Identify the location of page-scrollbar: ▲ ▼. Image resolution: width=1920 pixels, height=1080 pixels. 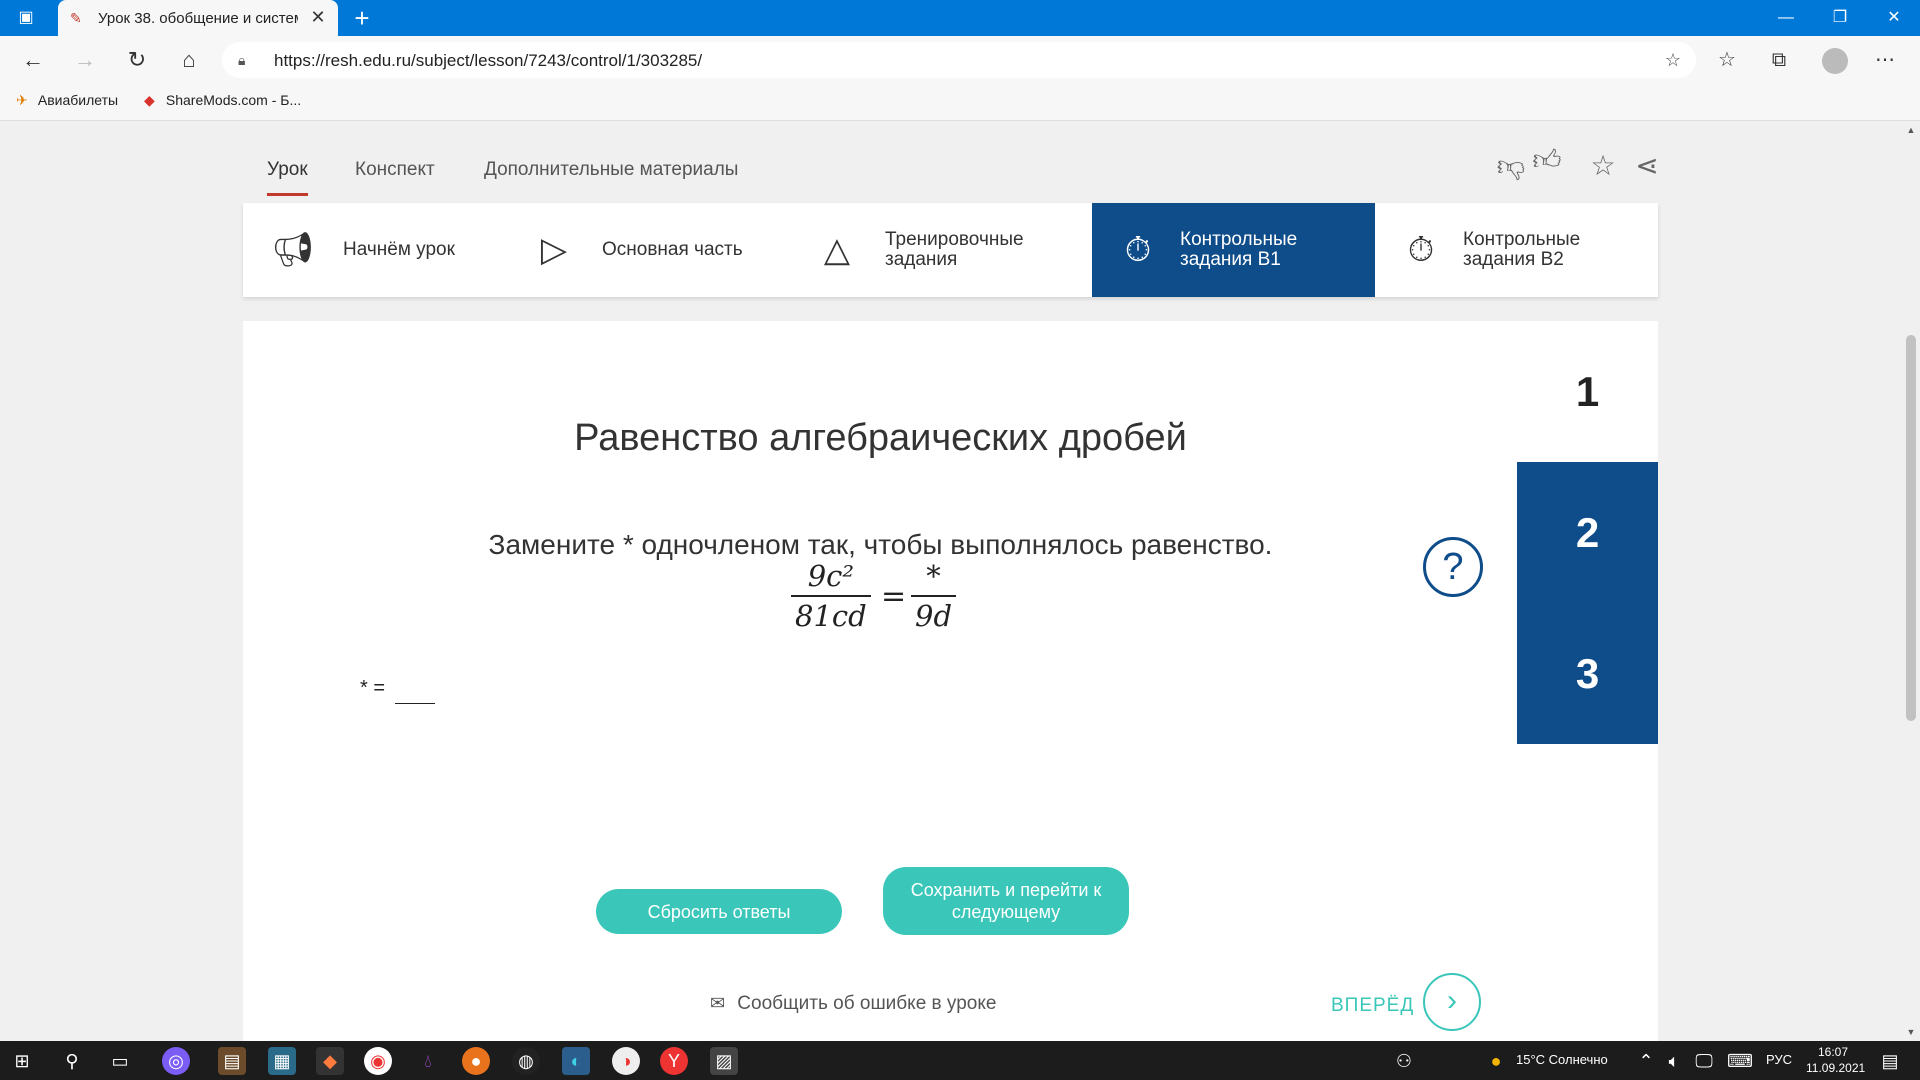
(1911, 581).